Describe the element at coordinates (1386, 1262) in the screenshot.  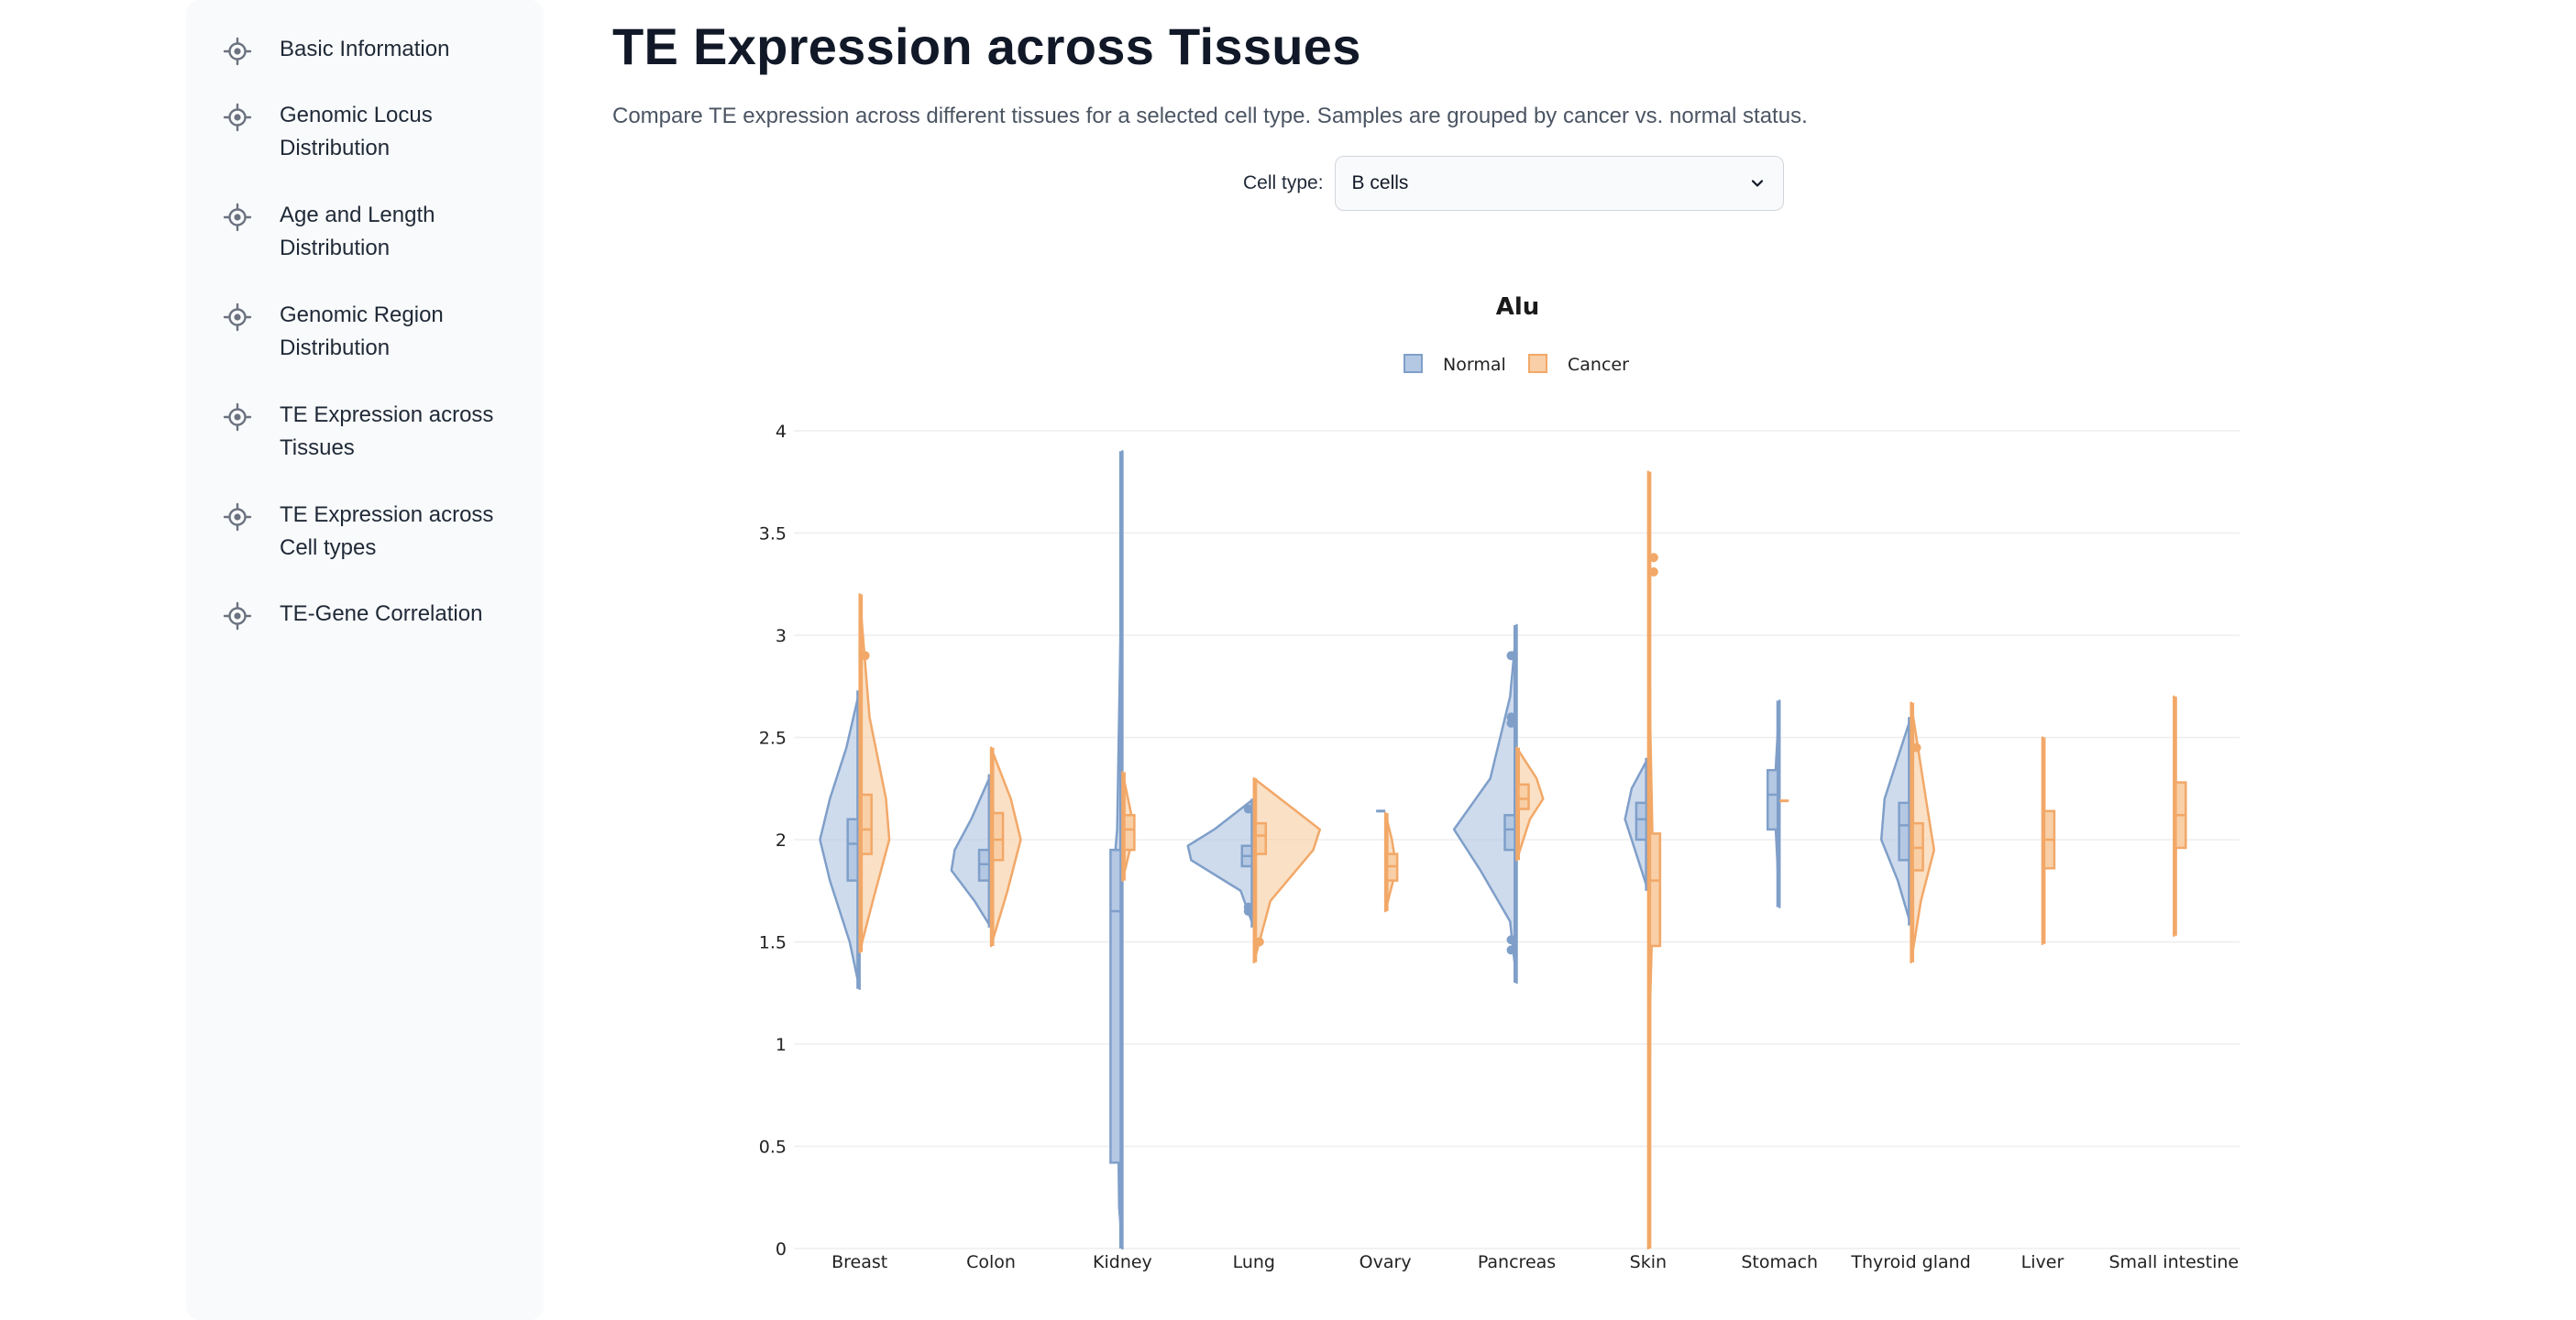
I see `x-tick-label: Ovary` at that location.